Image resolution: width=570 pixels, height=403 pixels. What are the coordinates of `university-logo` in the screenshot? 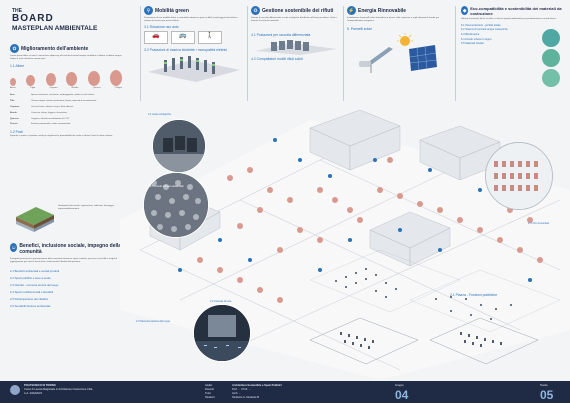 It's located at (15, 390).